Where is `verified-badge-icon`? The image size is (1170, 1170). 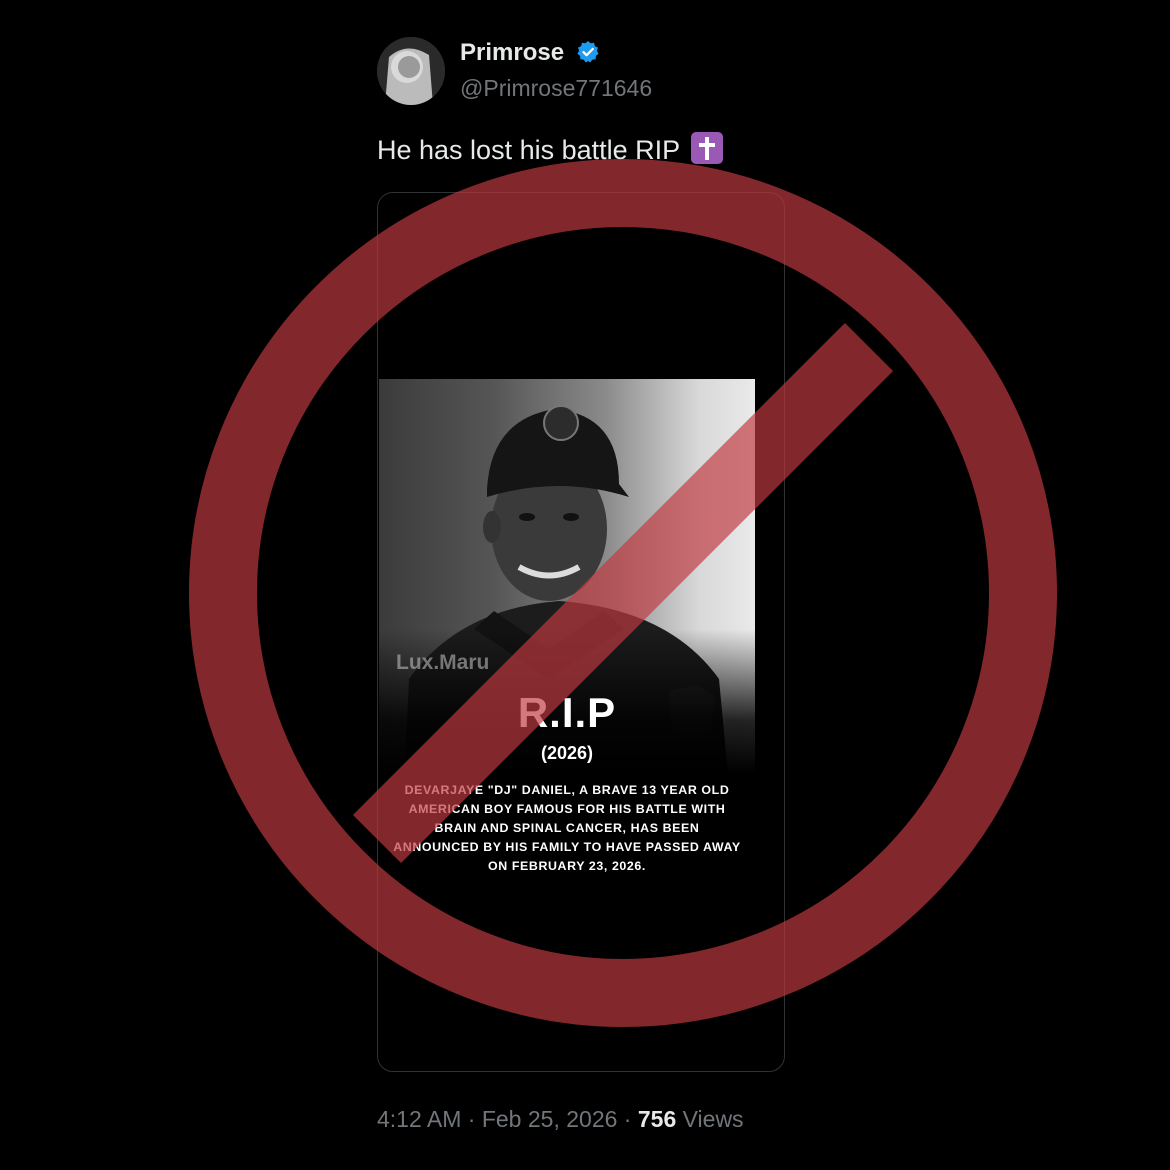 verified-badge-icon is located at coordinates (588, 52).